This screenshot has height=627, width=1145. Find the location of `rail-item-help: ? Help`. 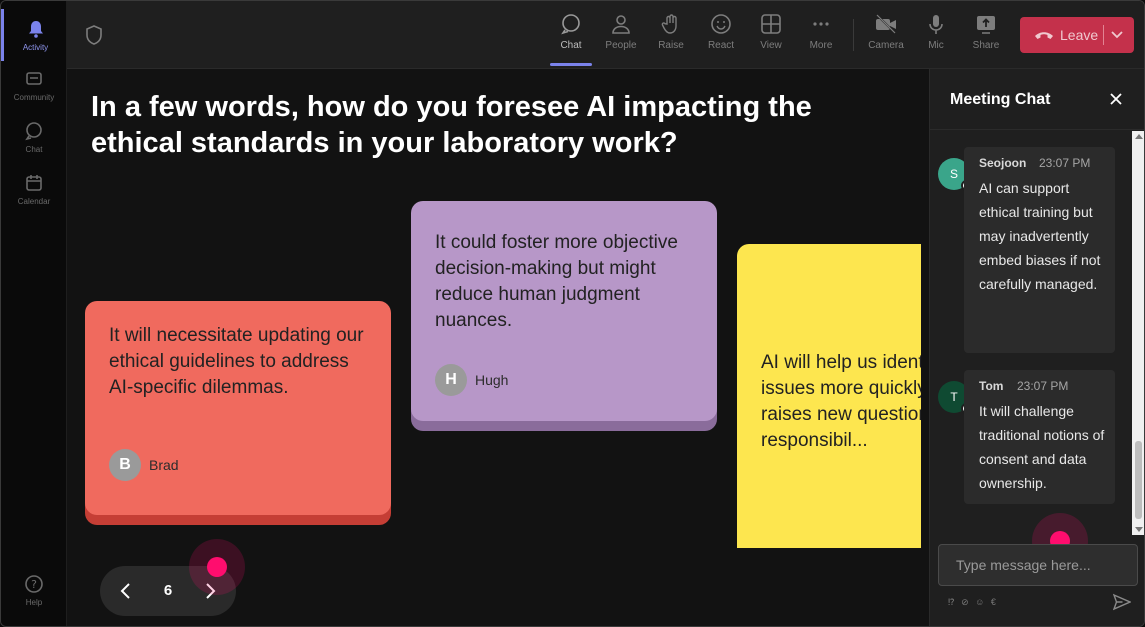

rail-item-help: ? Help is located at coordinates (34, 590).